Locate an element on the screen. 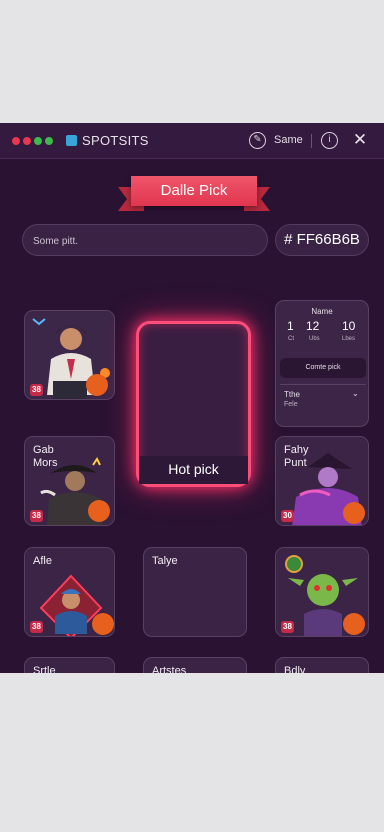  toolbar-divider is located at coordinates (311, 141).